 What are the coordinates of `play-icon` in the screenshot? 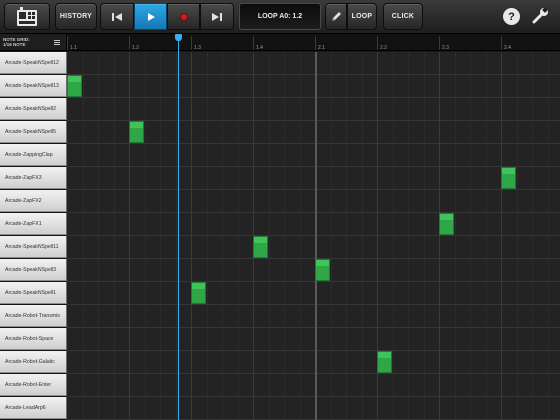 It's located at (151, 16).